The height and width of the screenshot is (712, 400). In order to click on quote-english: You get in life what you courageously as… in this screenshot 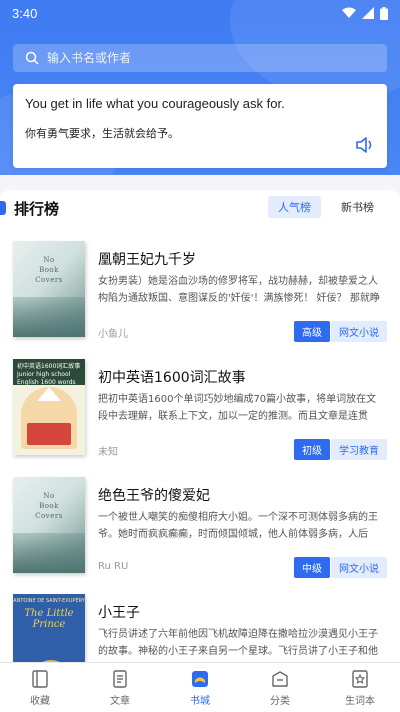, I will do `click(155, 103)`.